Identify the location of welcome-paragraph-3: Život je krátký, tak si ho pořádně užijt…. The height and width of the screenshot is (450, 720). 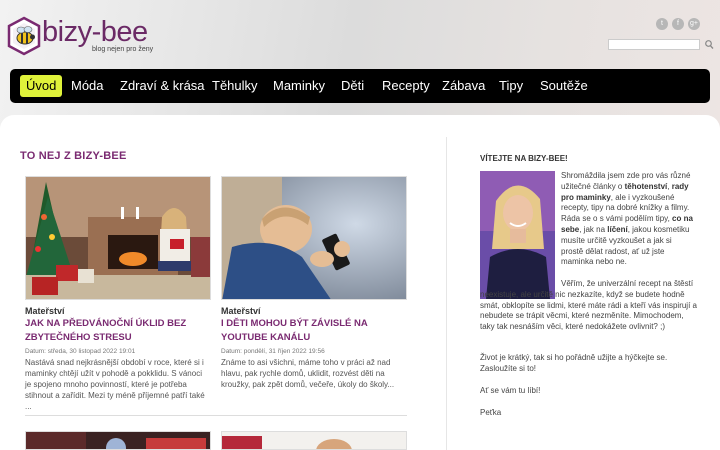
(574, 363).